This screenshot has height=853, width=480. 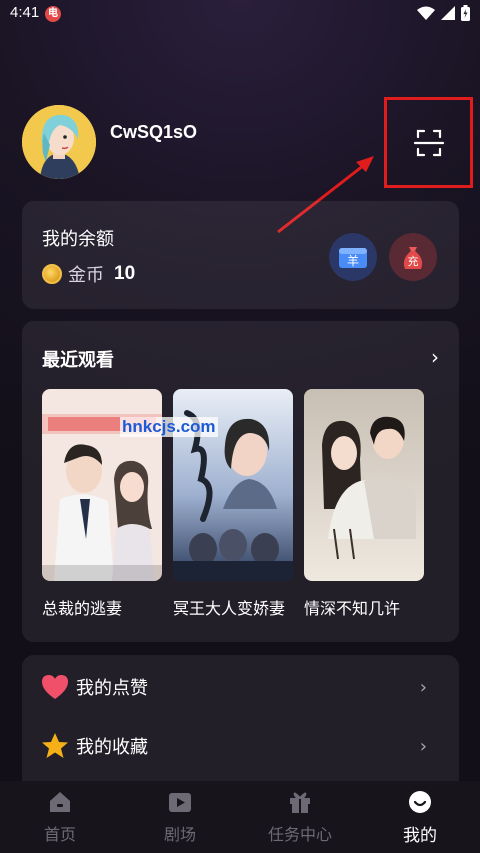 What do you see at coordinates (420, 835) in the screenshot?
I see `nav-label: 我的` at bounding box center [420, 835].